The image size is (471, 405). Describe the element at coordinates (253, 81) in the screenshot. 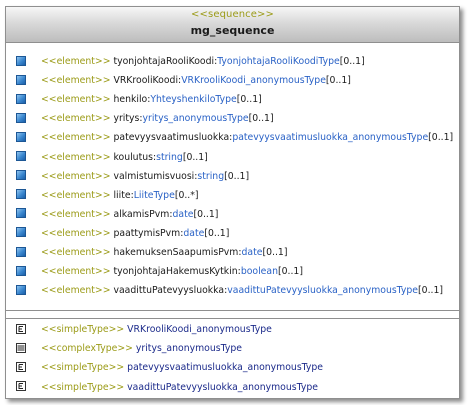

I see `attribute-type: VRKrooliKoodi_anonymousType` at that location.